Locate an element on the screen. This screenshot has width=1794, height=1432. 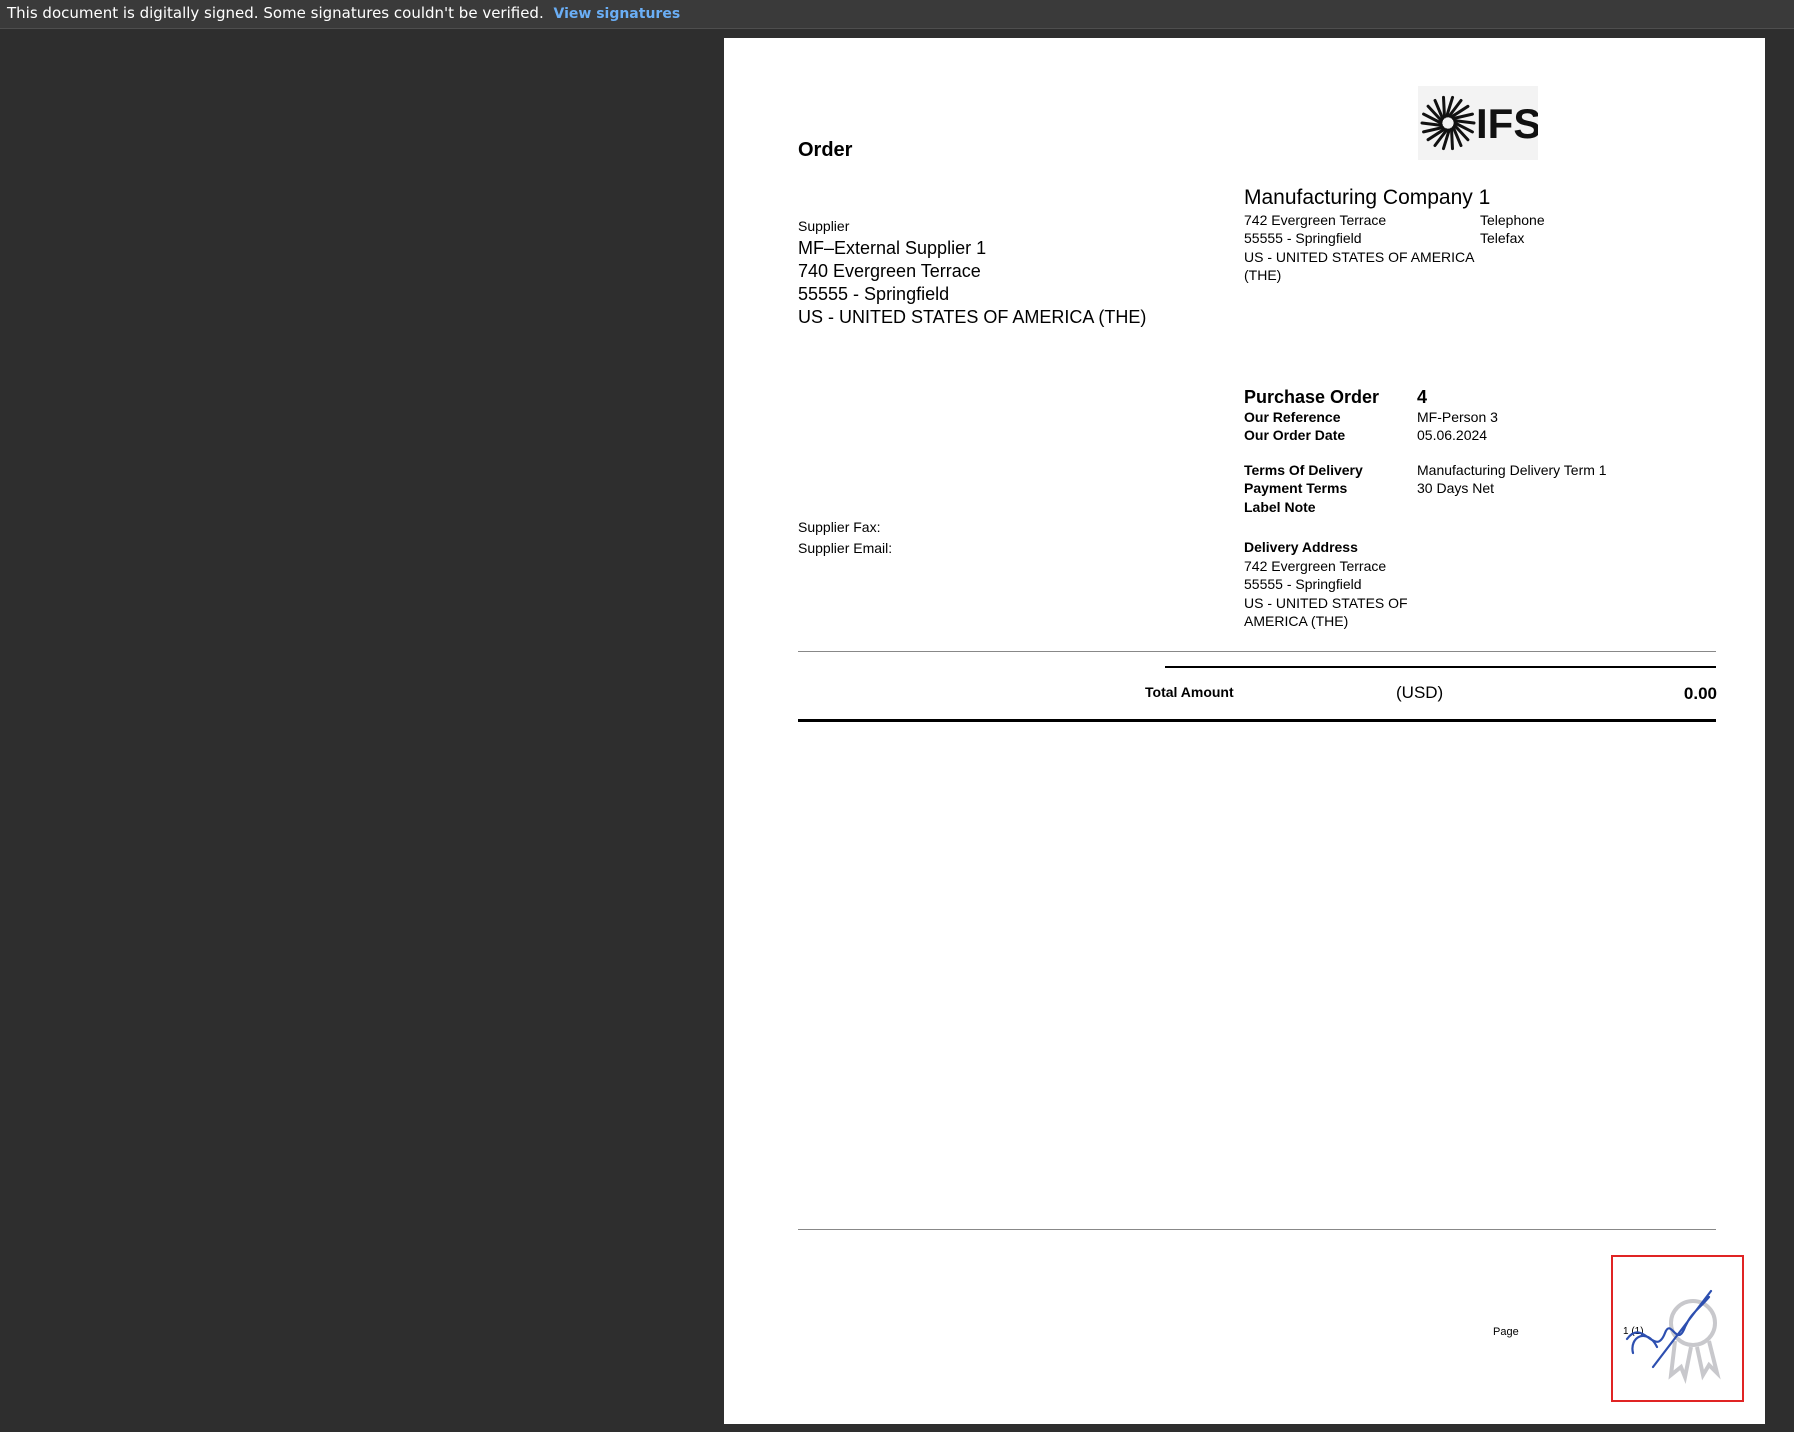
company-address-line: US - UNITED STATES OF AMERICA is located at coordinates (1359, 256).